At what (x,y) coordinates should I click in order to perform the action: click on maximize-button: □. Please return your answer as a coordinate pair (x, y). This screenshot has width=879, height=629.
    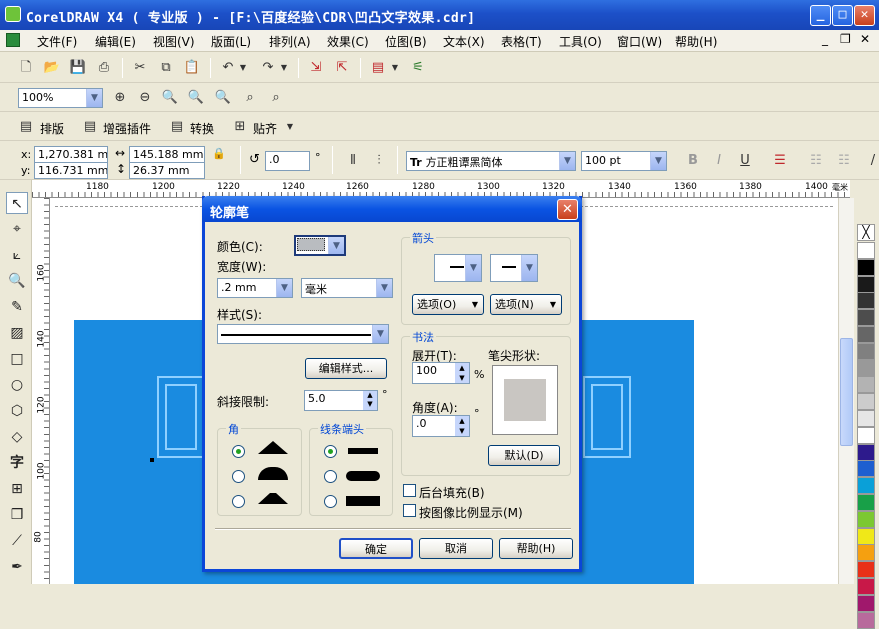
    Looking at the image, I should click on (842, 15).